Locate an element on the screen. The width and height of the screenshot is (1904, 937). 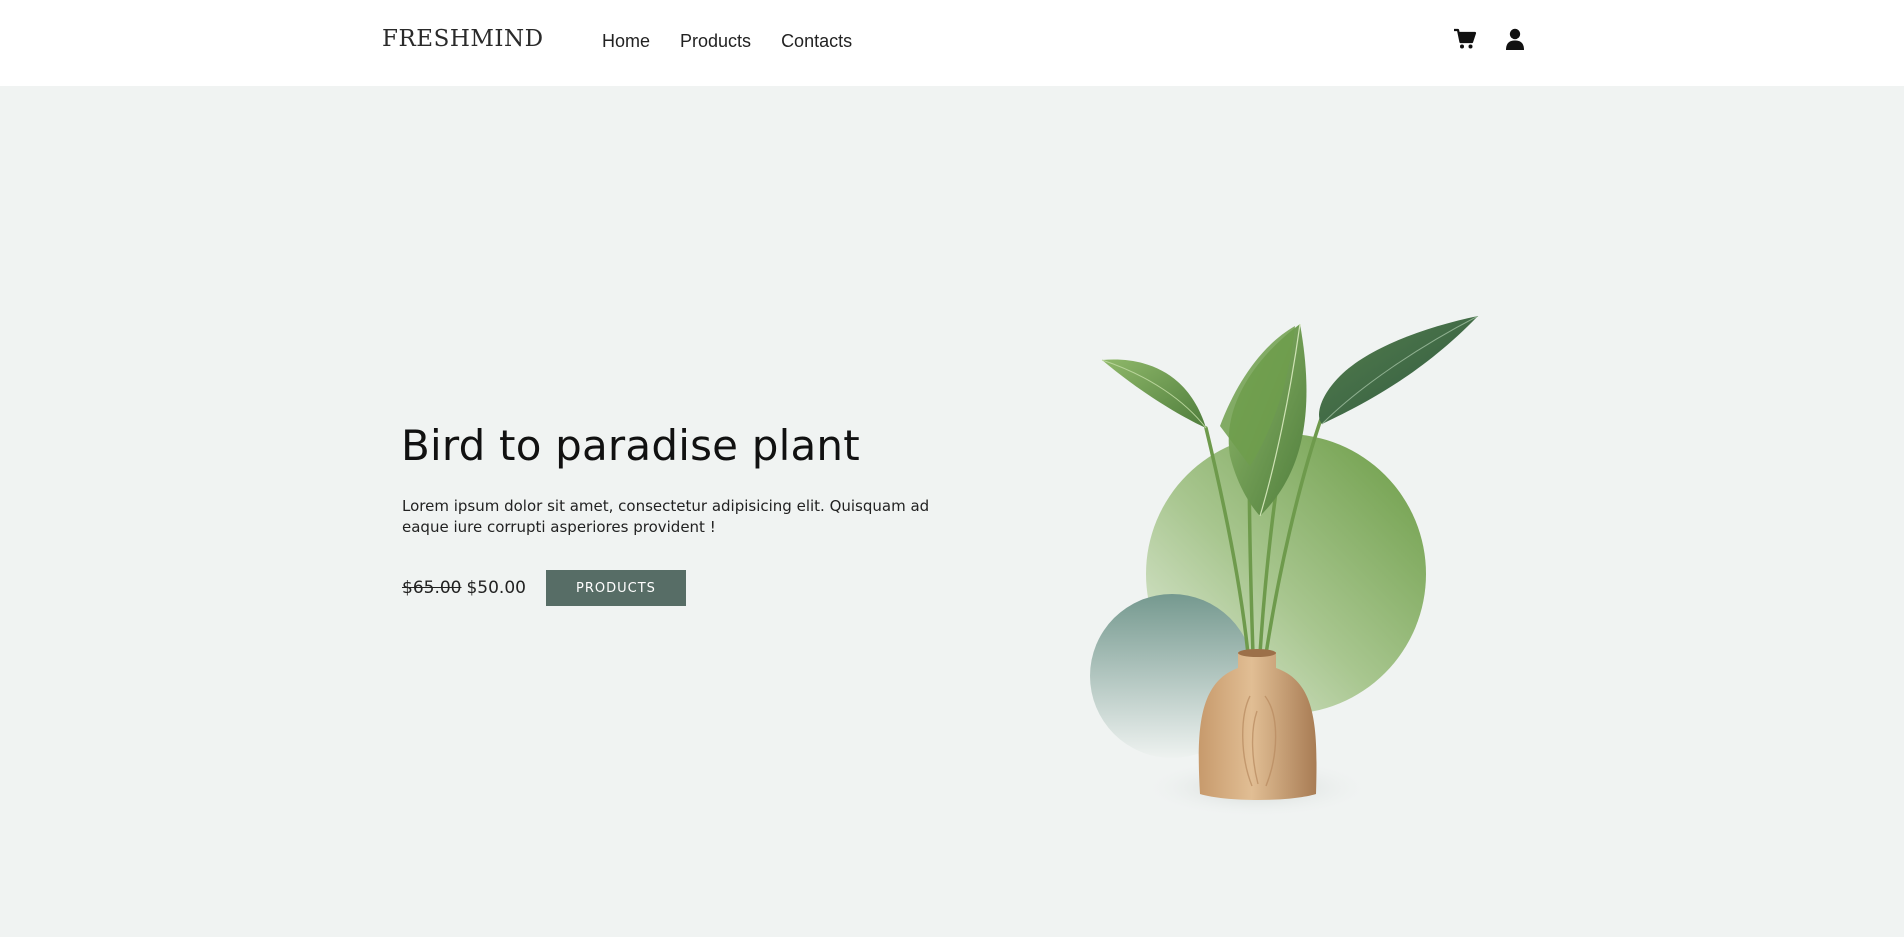
products-button: PRODUCTS is located at coordinates (615, 588).